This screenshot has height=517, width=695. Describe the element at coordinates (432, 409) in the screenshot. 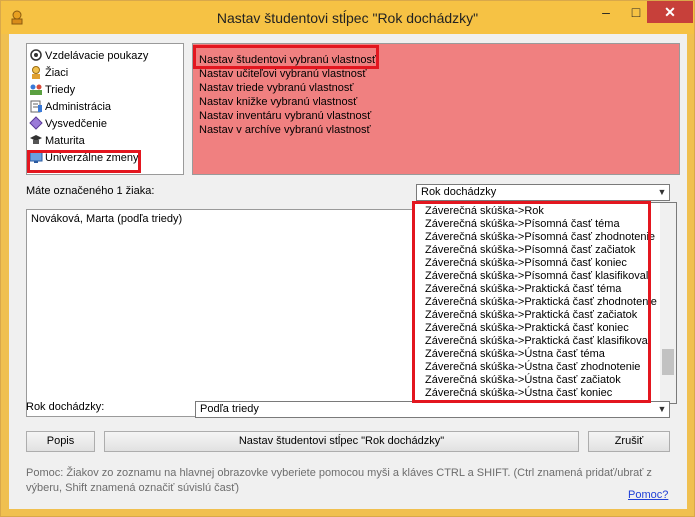

I see `value-combo: Podľa triedy ▼` at that location.